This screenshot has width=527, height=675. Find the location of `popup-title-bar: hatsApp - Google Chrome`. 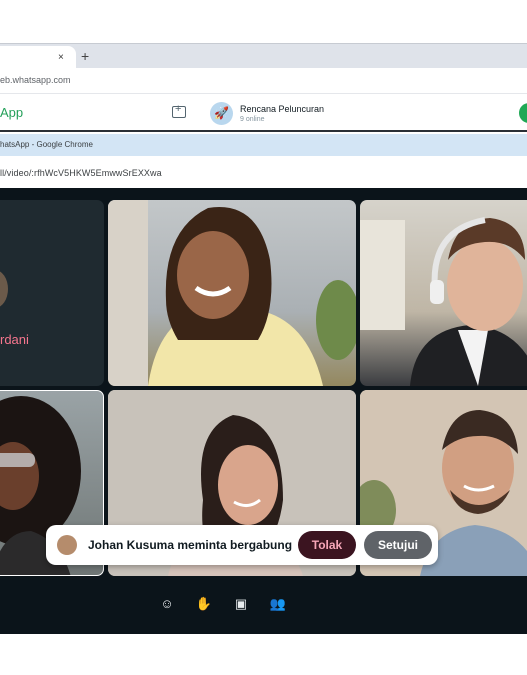

popup-title-bar: hatsApp - Google Chrome is located at coordinates (263, 145).